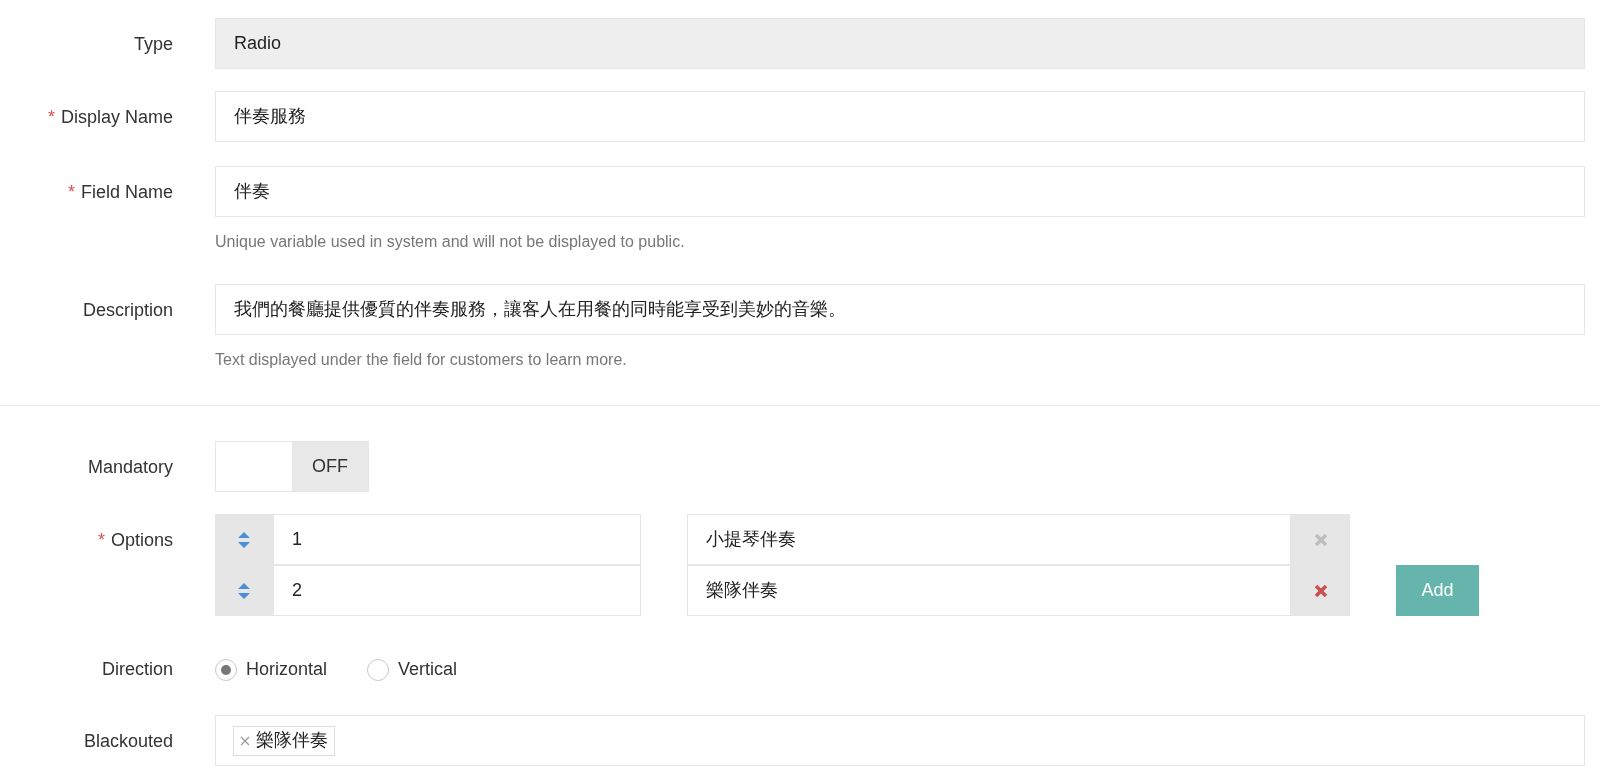 The height and width of the screenshot is (771, 1600). I want to click on option-value-field: 1, so click(457, 539).